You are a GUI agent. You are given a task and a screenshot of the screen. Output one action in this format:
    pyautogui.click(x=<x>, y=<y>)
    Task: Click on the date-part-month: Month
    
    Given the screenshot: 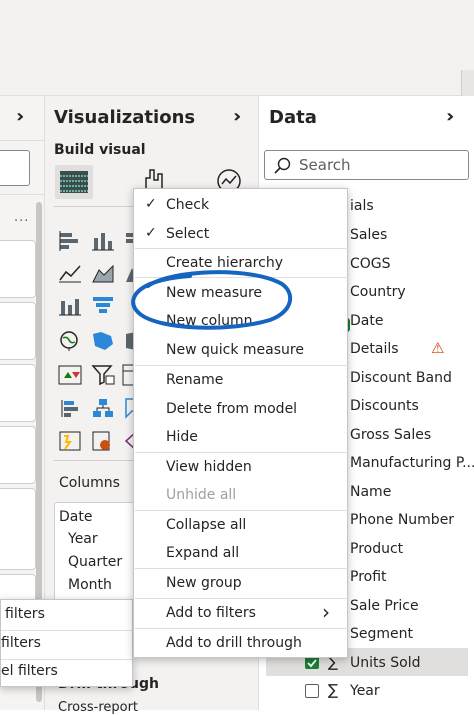 What is the action you would take?
    pyautogui.click(x=90, y=585)
    